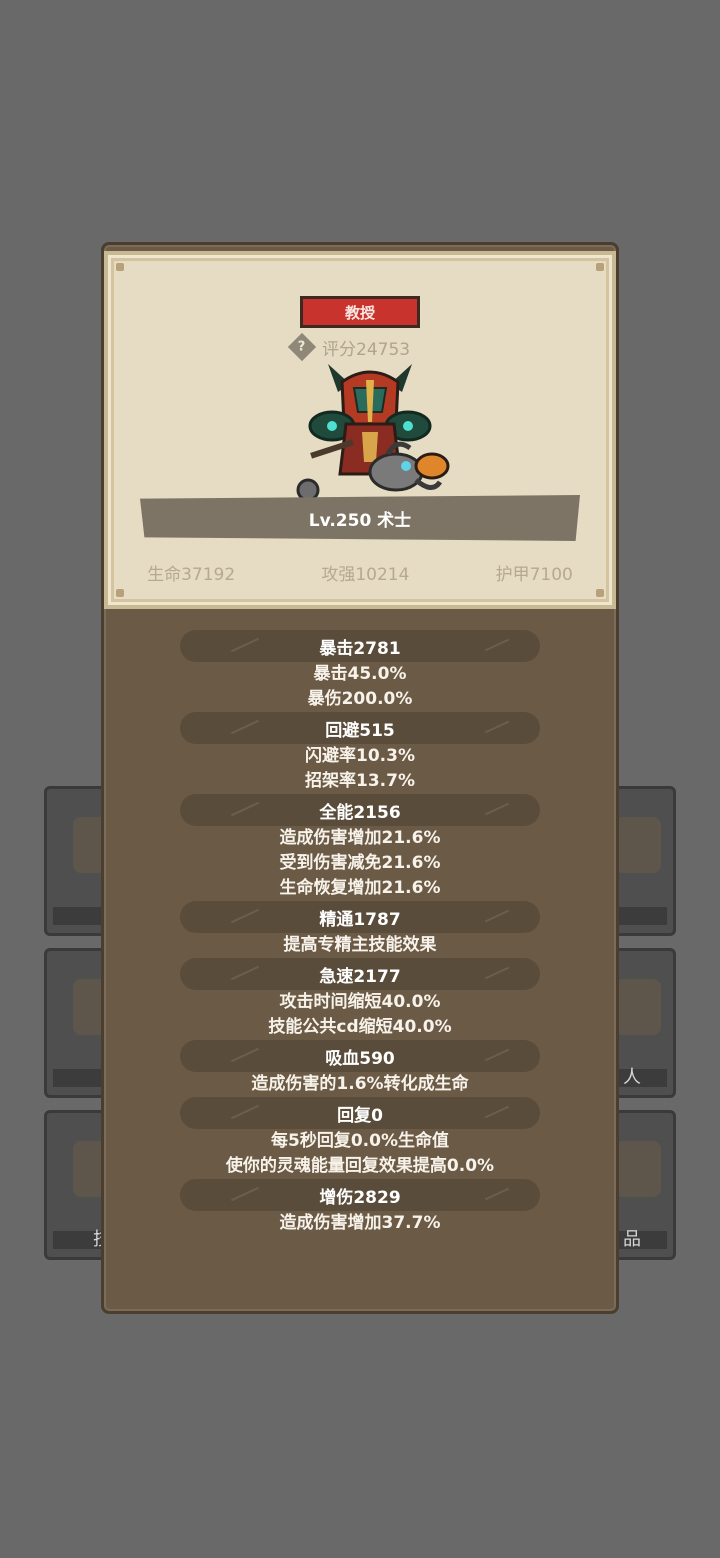  I want to click on stat-detail-line: 暴击45.0%, so click(360, 674).